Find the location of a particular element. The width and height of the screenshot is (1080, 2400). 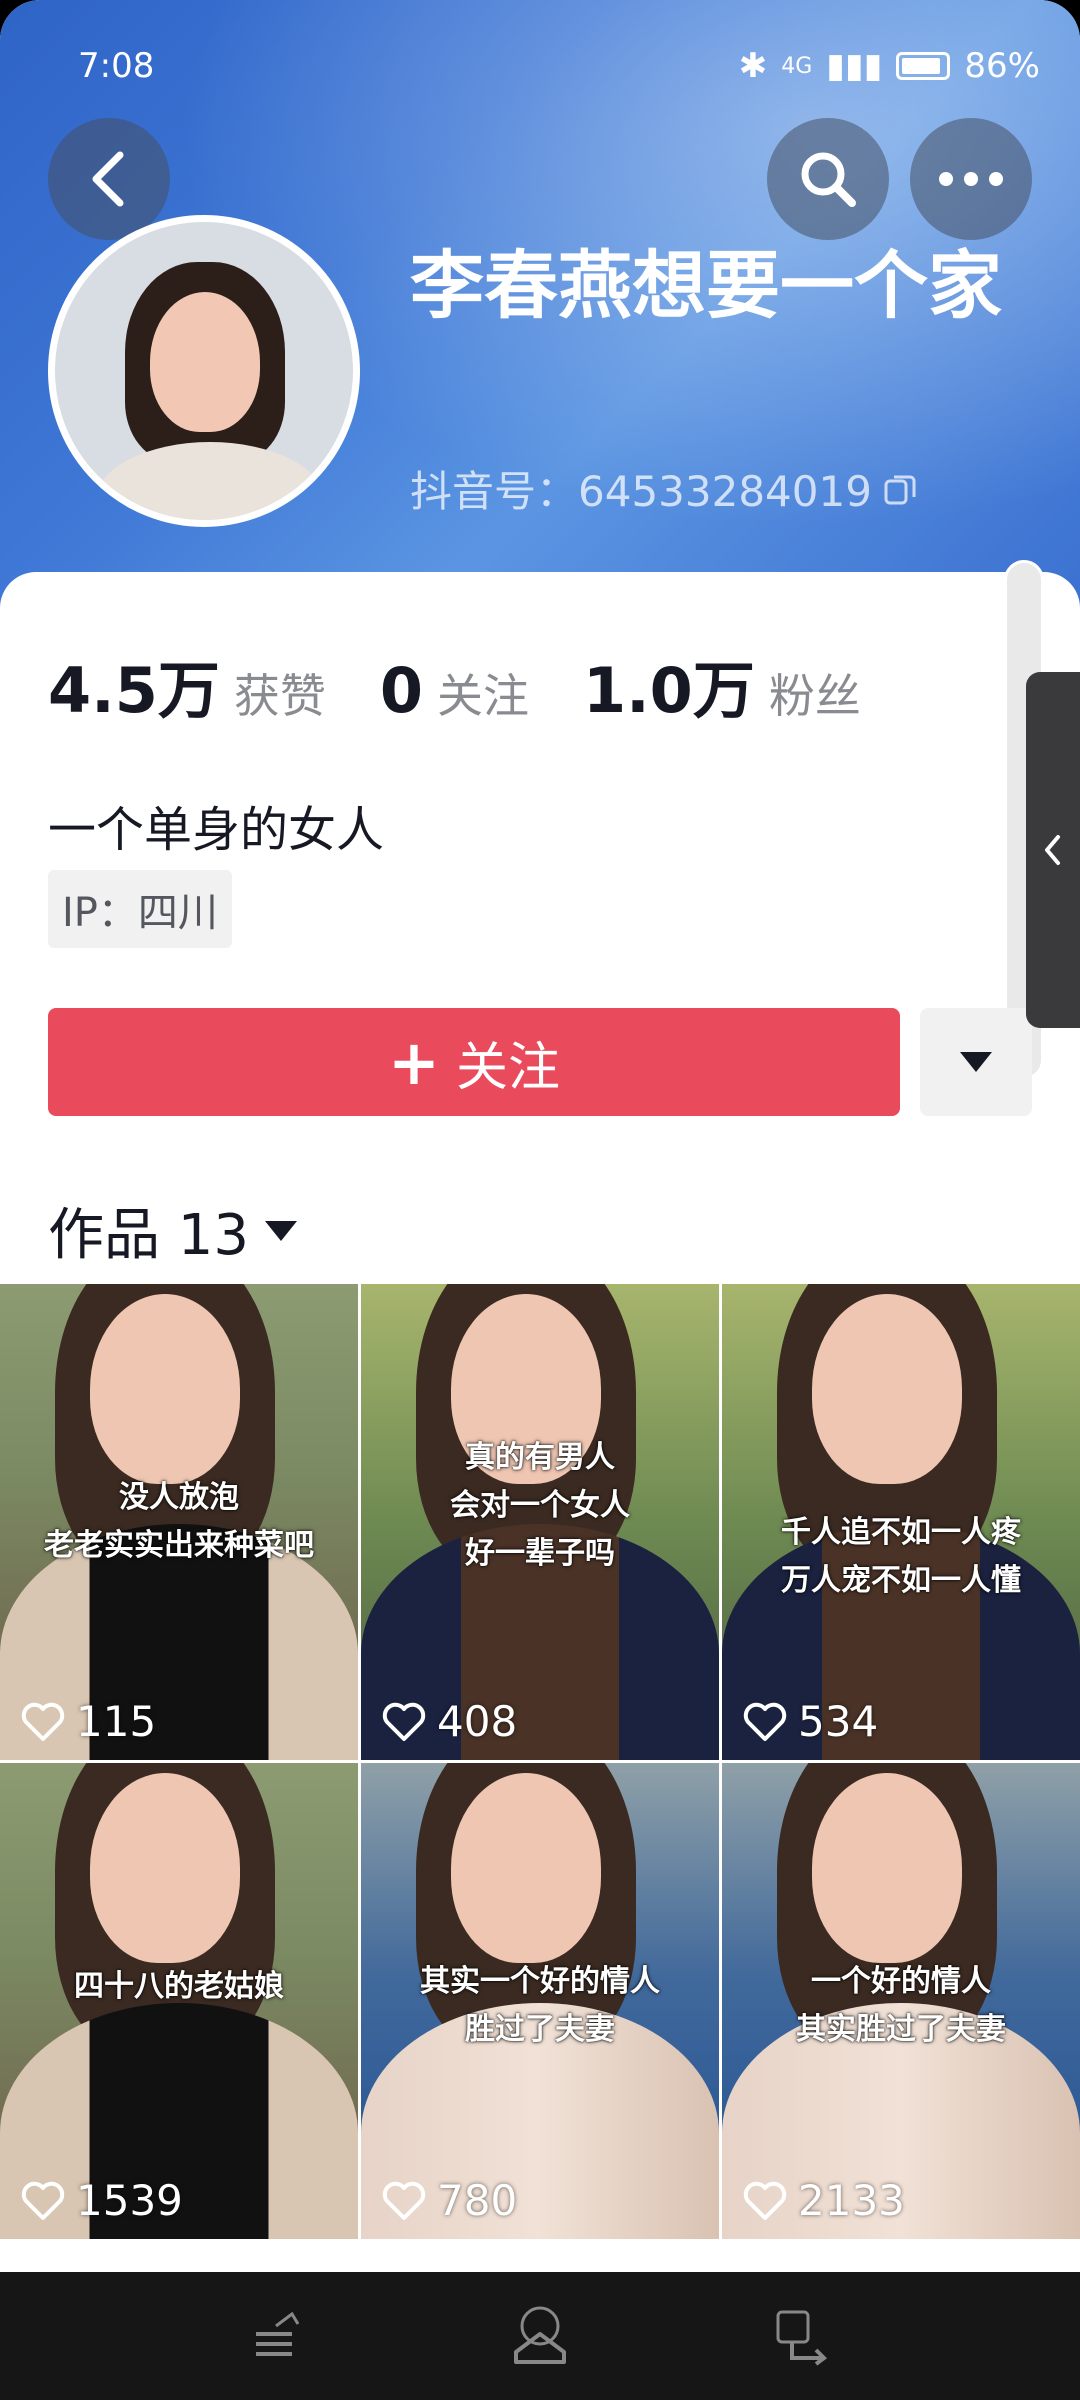

video-likes: 115 is located at coordinates (88, 1721).